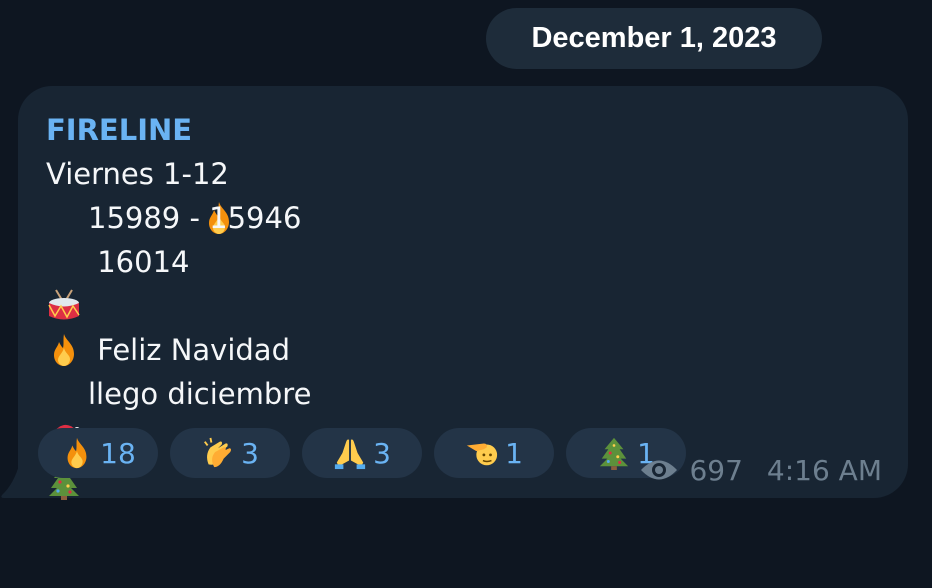 This screenshot has width=932, height=588. I want to click on drum-icon, so click(64, 260).